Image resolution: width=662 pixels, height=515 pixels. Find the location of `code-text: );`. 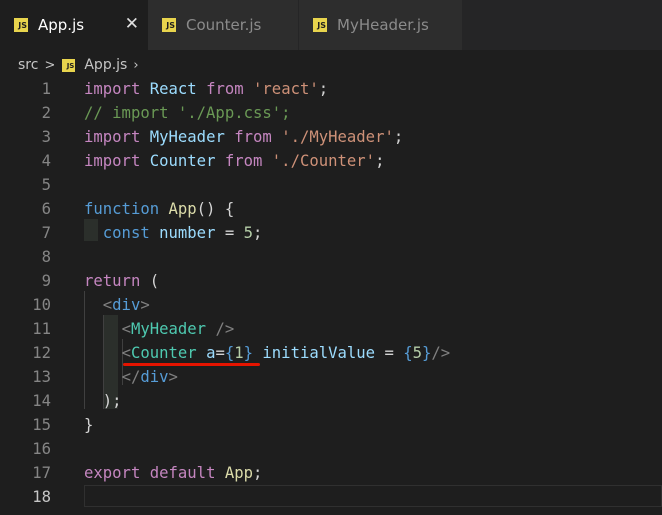

code-text: ); is located at coordinates (103, 401).